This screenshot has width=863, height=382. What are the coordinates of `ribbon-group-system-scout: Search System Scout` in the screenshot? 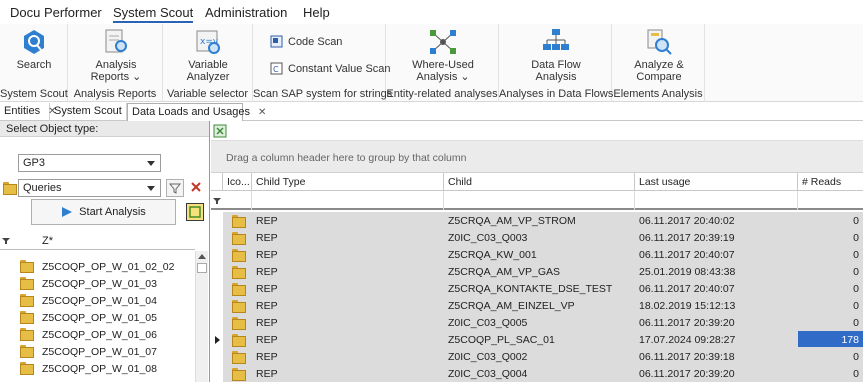 It's located at (34, 63).